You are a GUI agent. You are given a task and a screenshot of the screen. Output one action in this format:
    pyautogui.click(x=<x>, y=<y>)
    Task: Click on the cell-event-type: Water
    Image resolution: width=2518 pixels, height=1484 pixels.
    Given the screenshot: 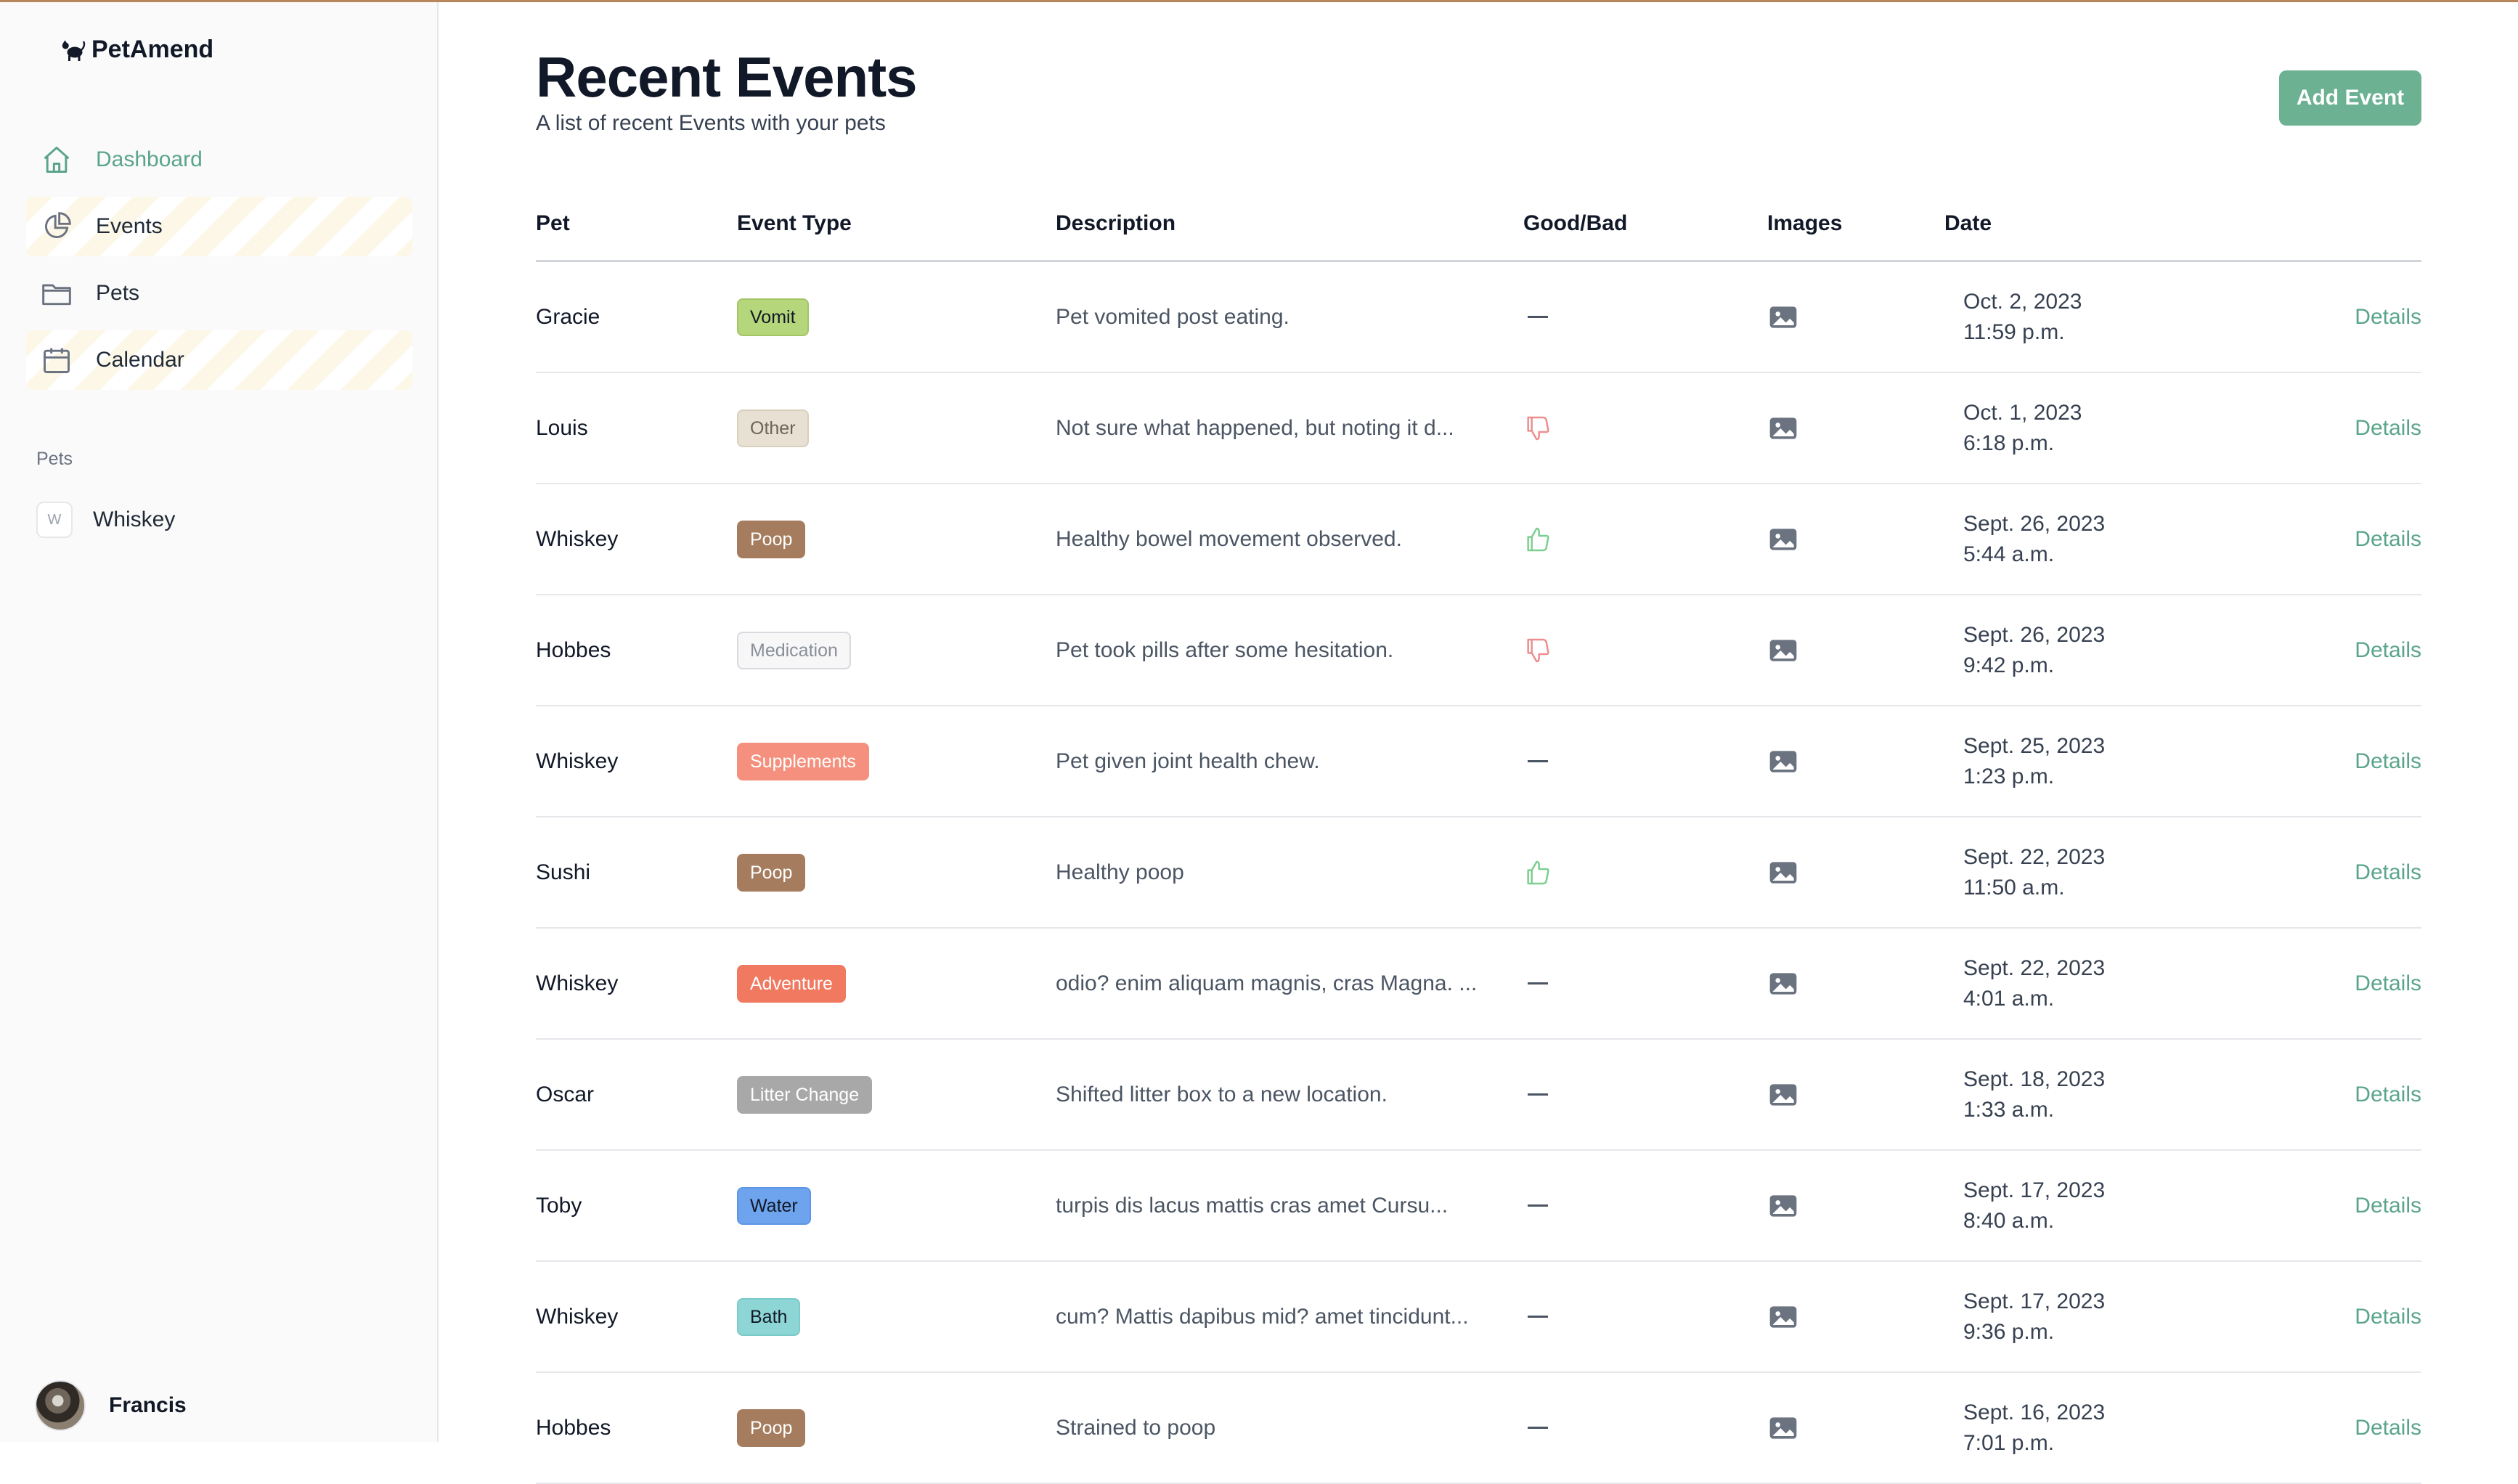 What is the action you would take?
    pyautogui.click(x=774, y=1205)
    